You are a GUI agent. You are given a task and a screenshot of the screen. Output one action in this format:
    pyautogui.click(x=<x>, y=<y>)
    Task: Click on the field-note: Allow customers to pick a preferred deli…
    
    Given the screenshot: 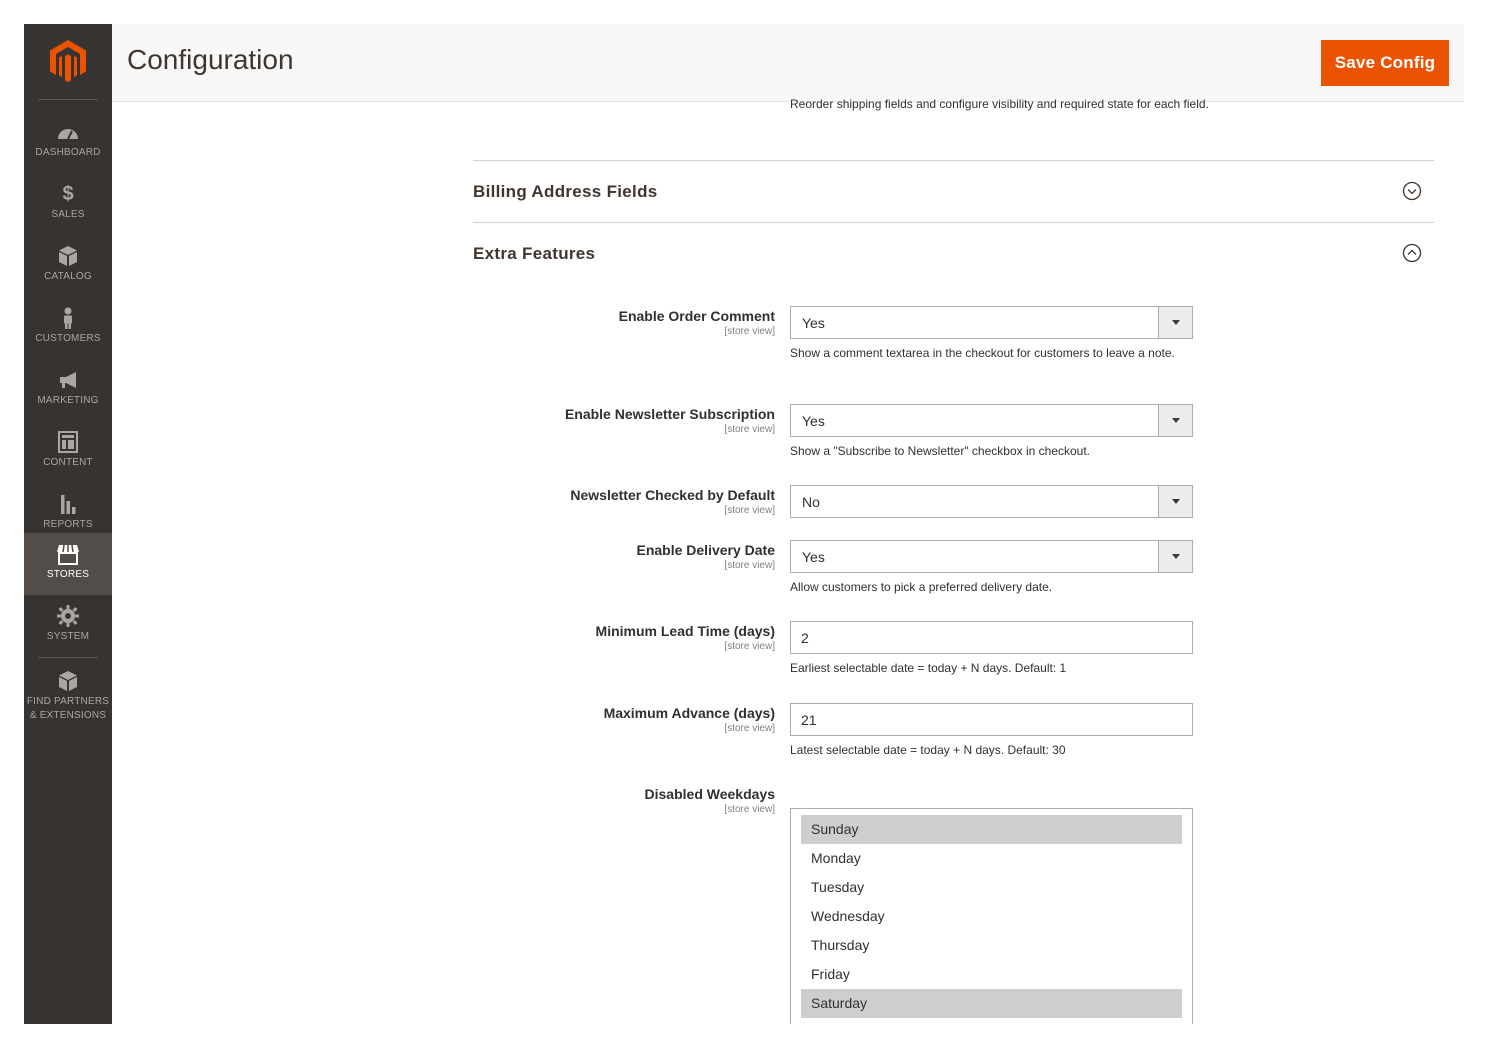 What is the action you would take?
    pyautogui.click(x=921, y=587)
    